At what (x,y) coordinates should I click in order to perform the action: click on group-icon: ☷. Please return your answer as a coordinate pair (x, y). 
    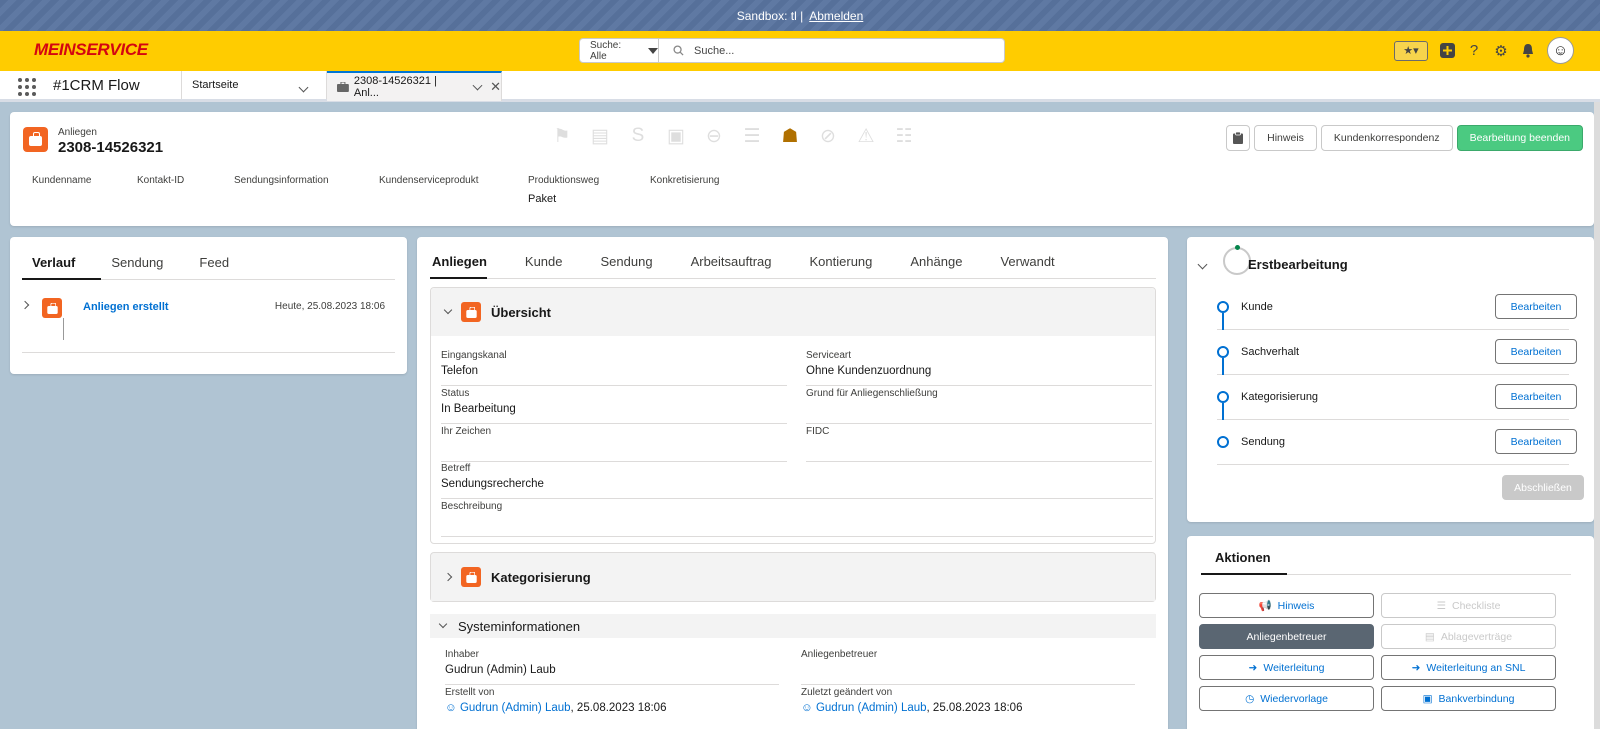
    Looking at the image, I should click on (904, 136).